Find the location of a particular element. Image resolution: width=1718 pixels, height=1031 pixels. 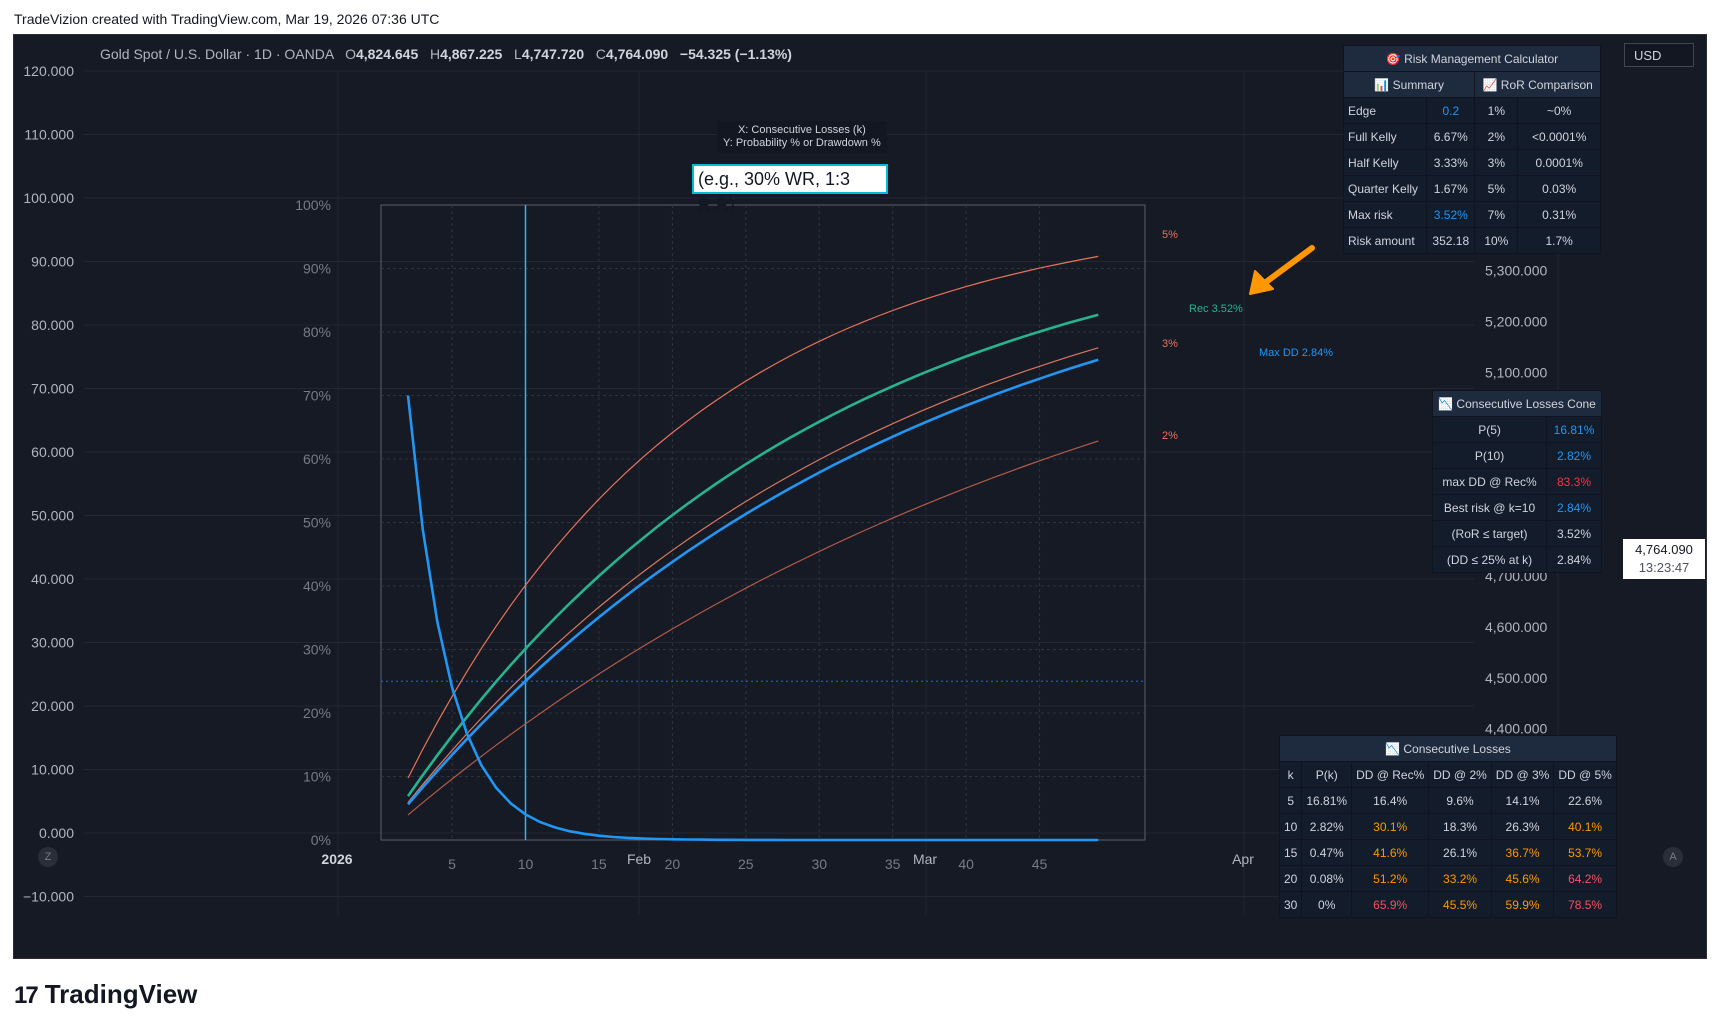

cone-row: (DD ≤ 25% at k) 2.84% is located at coordinates (1516, 559).